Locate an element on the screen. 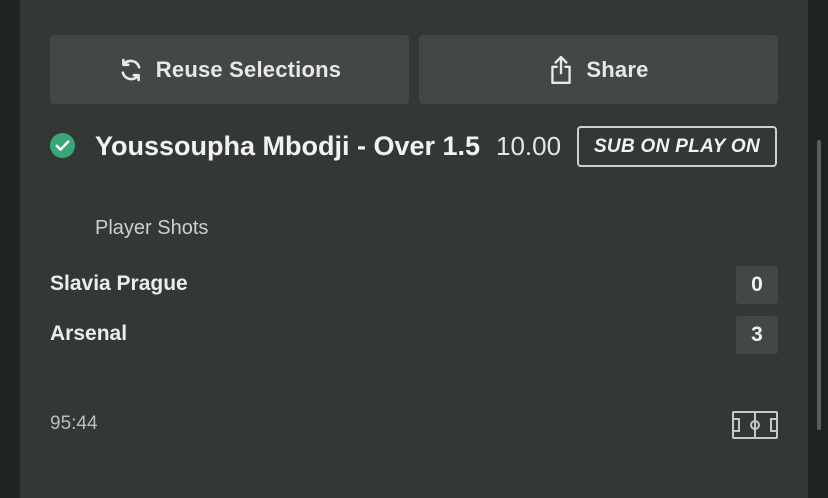 The image size is (828, 498). market-name: Player Shots is located at coordinates (152, 228).